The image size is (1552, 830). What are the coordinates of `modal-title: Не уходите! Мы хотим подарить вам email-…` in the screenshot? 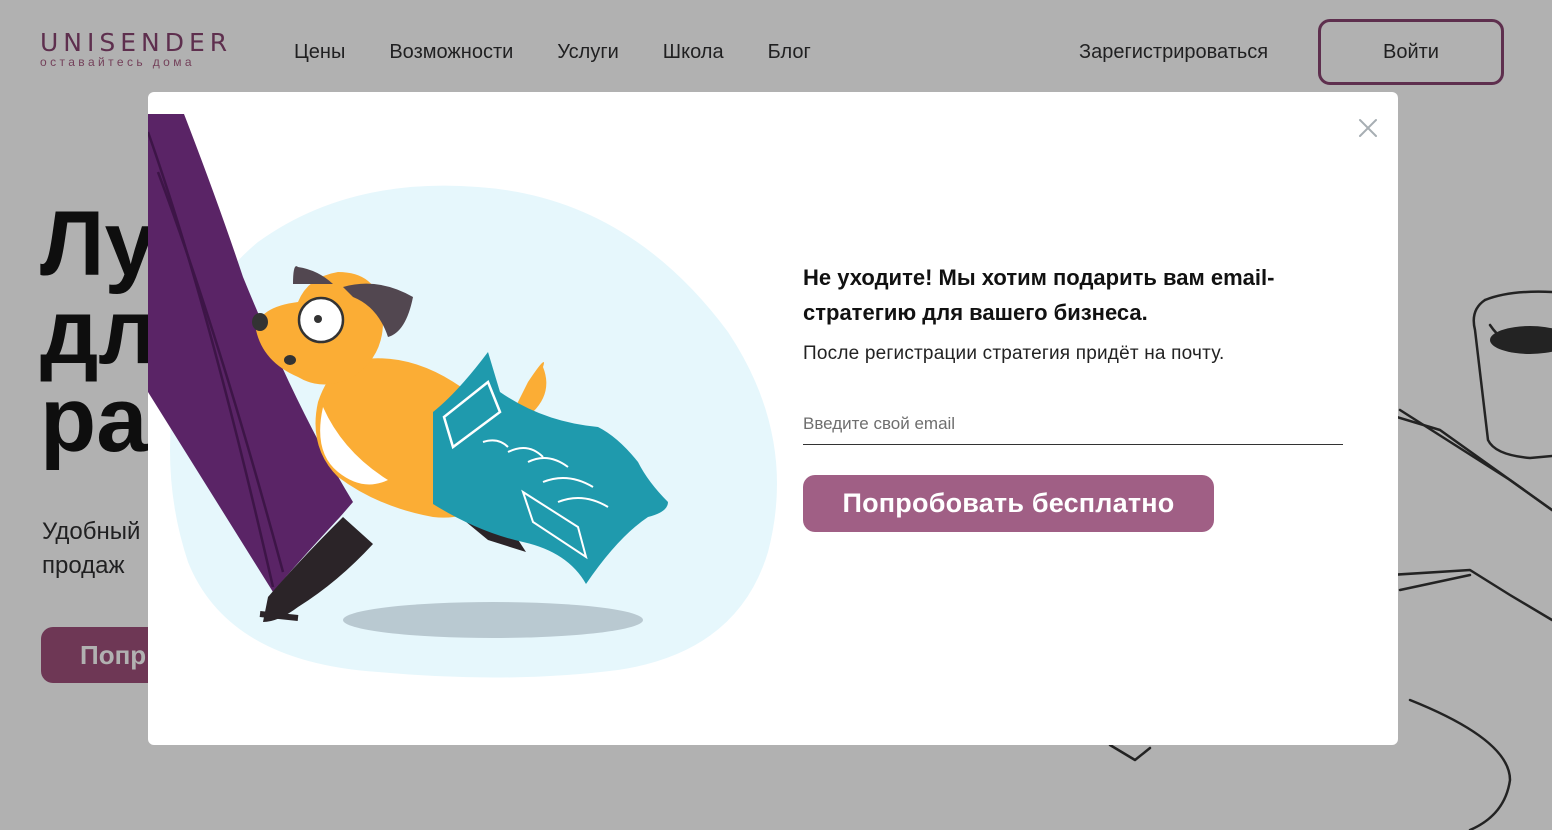 It's located at (1039, 295).